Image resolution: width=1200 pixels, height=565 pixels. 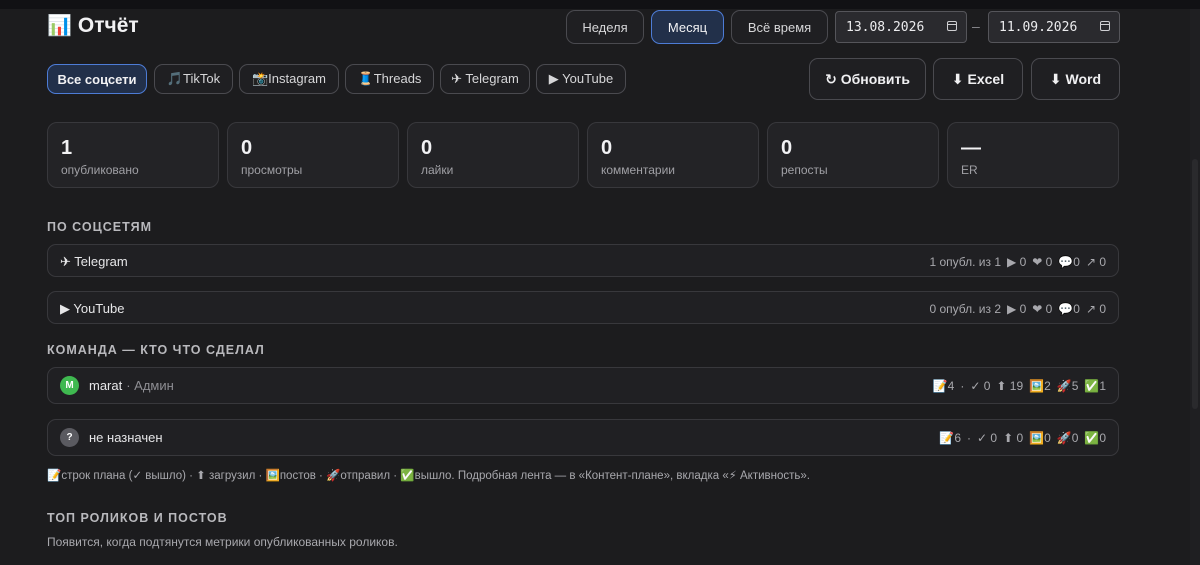 I want to click on date-to-input: 11.09.2026, so click(x=1054, y=27).